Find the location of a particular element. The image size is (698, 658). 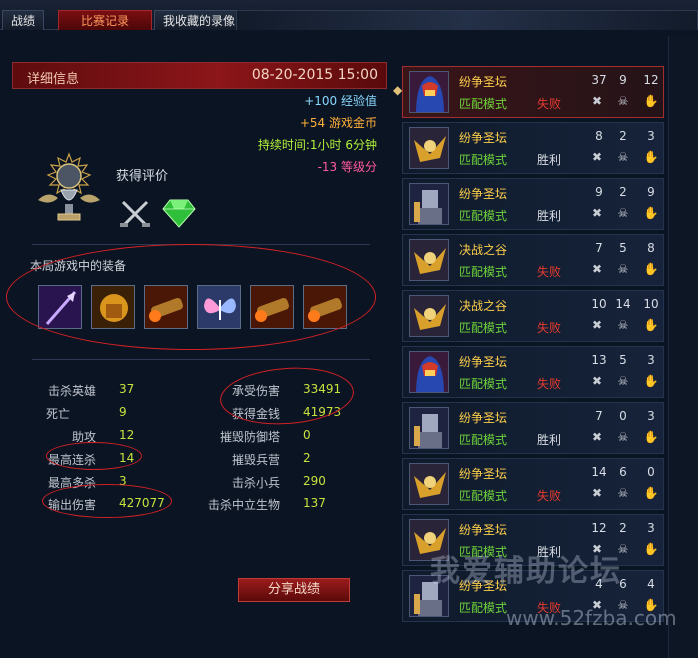

tab-stats: 战绩 is located at coordinates (23, 20).